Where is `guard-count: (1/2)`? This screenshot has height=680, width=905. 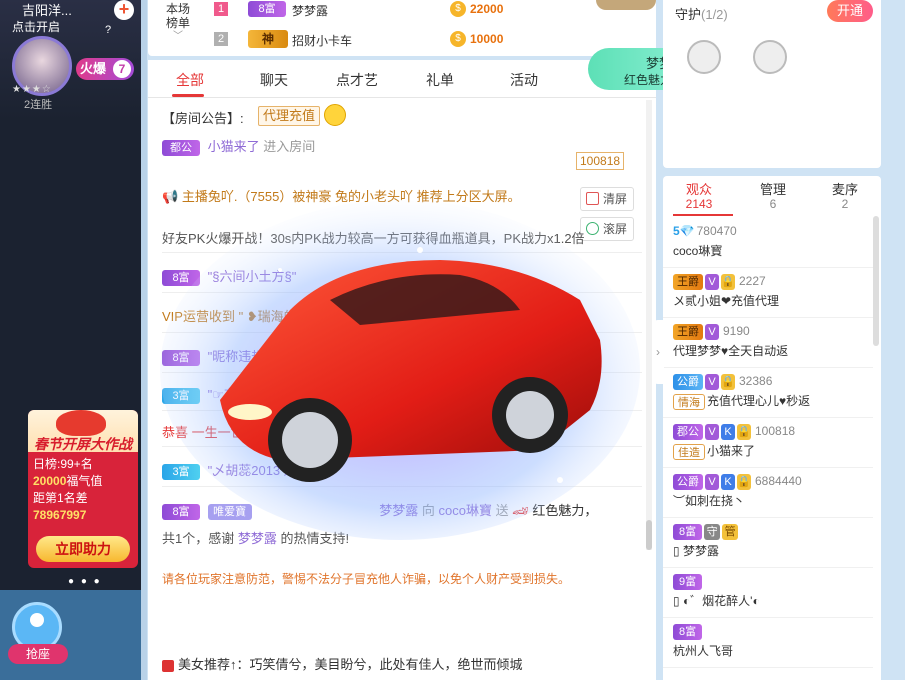
guard-count: (1/2) is located at coordinates (714, 14).